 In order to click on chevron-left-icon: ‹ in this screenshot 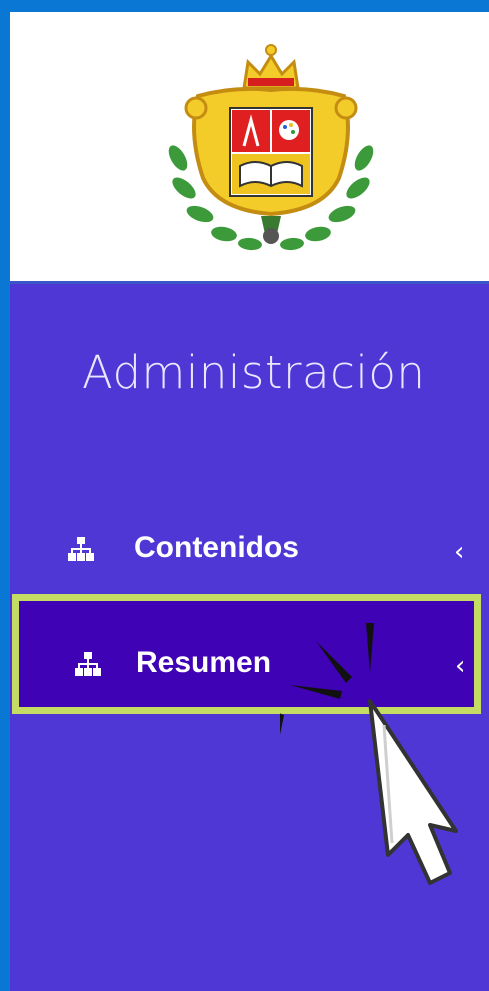, I will do `click(459, 552)`.